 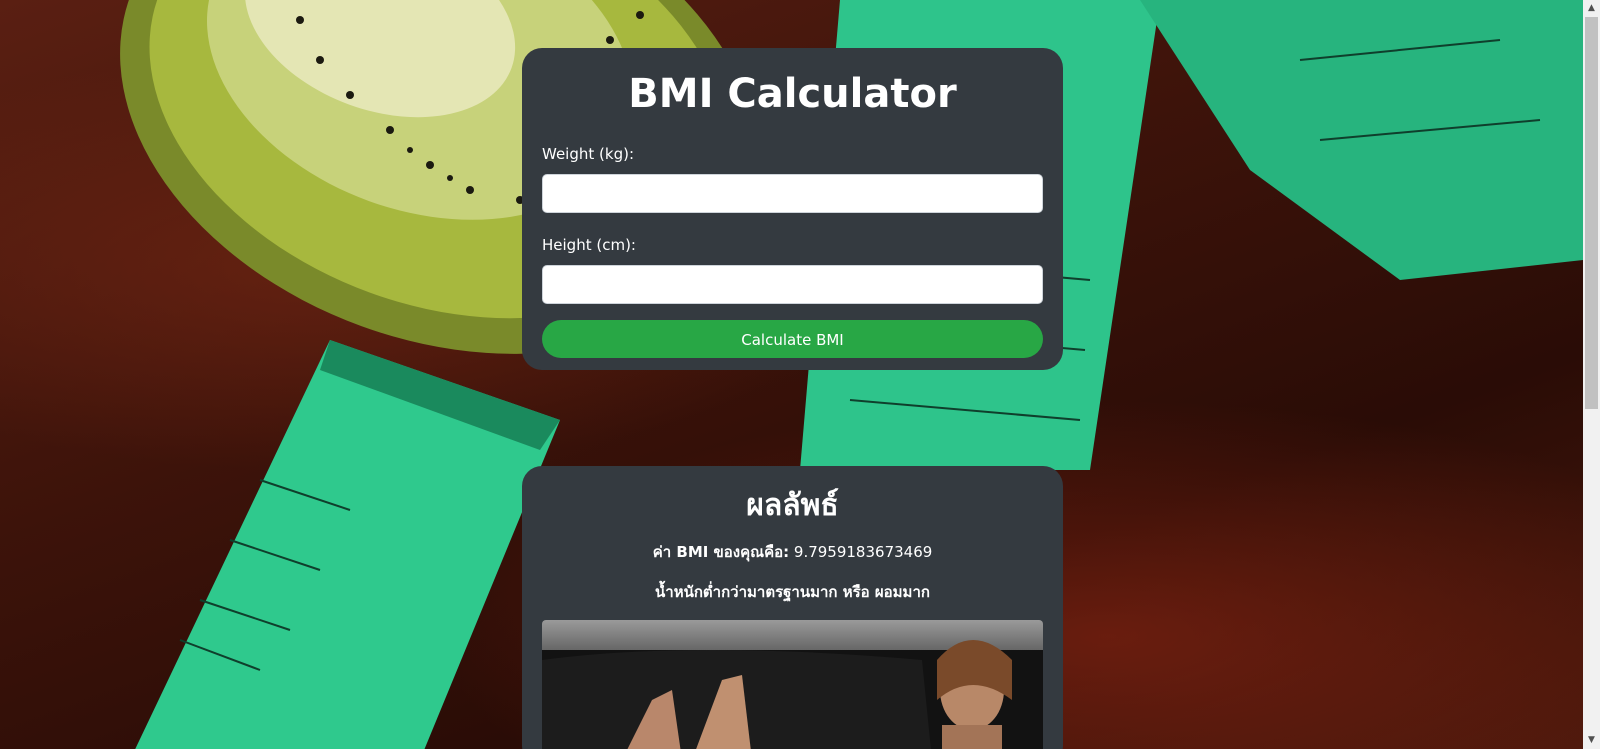 I want to click on result-title: ผลลัพธ์, so click(x=792, y=505).